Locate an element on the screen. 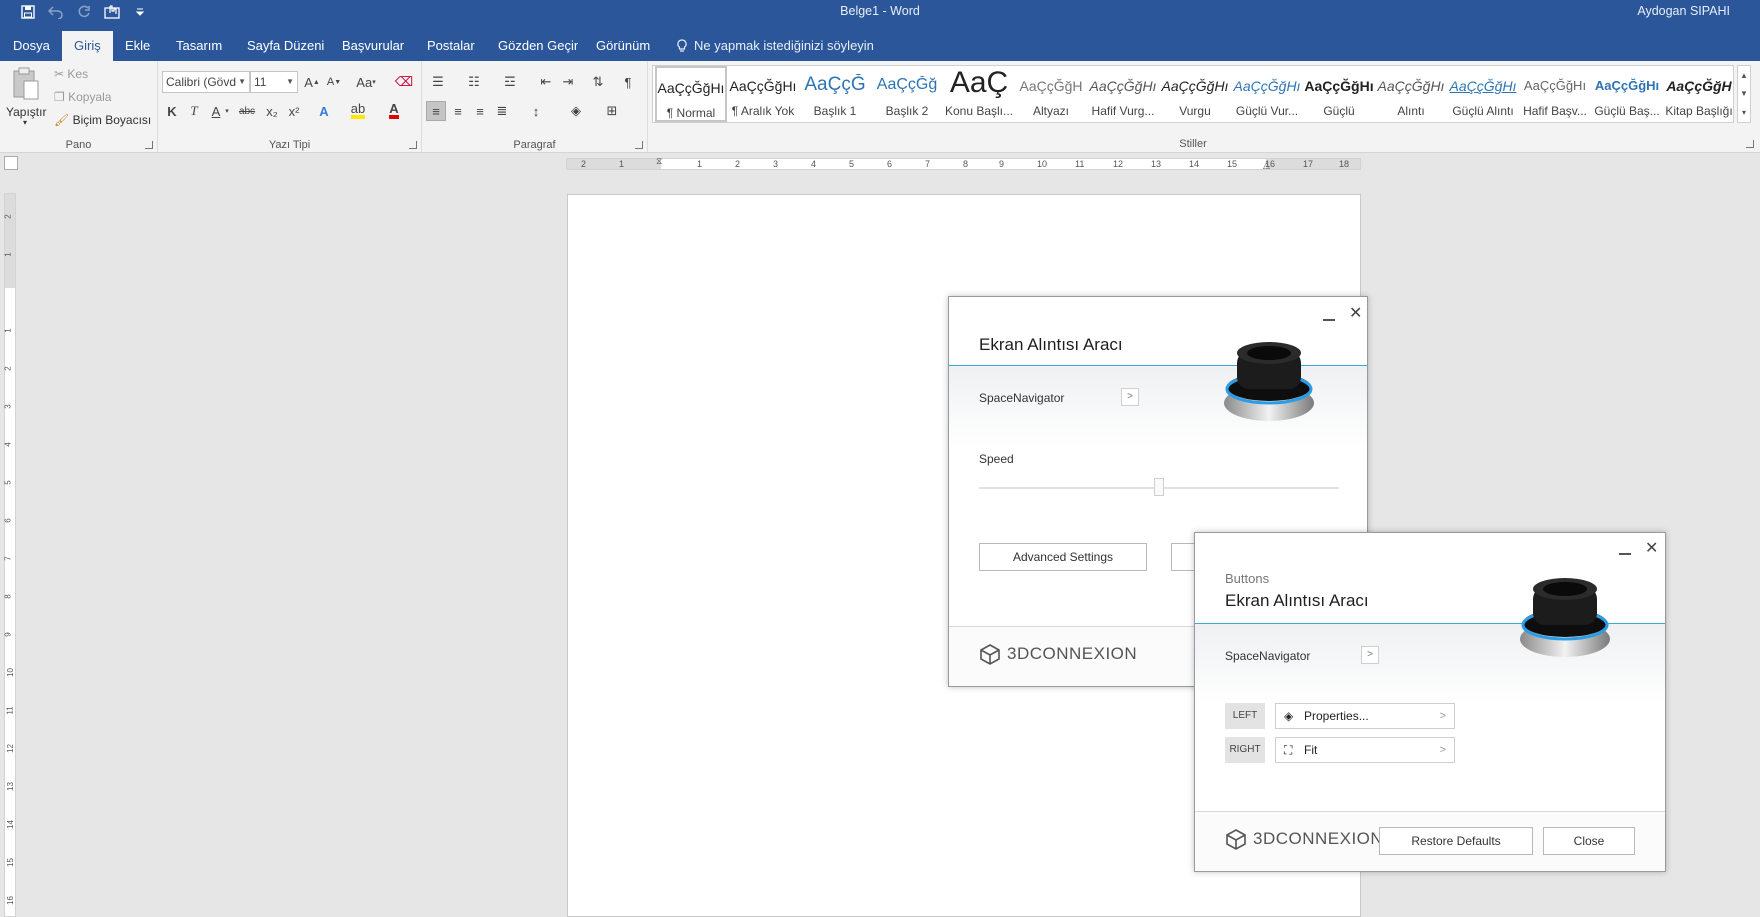 The height and width of the screenshot is (917, 1760). style-no-spacing: AaÇçĞğHı ¶ Aralık Yok is located at coordinates (763, 94).